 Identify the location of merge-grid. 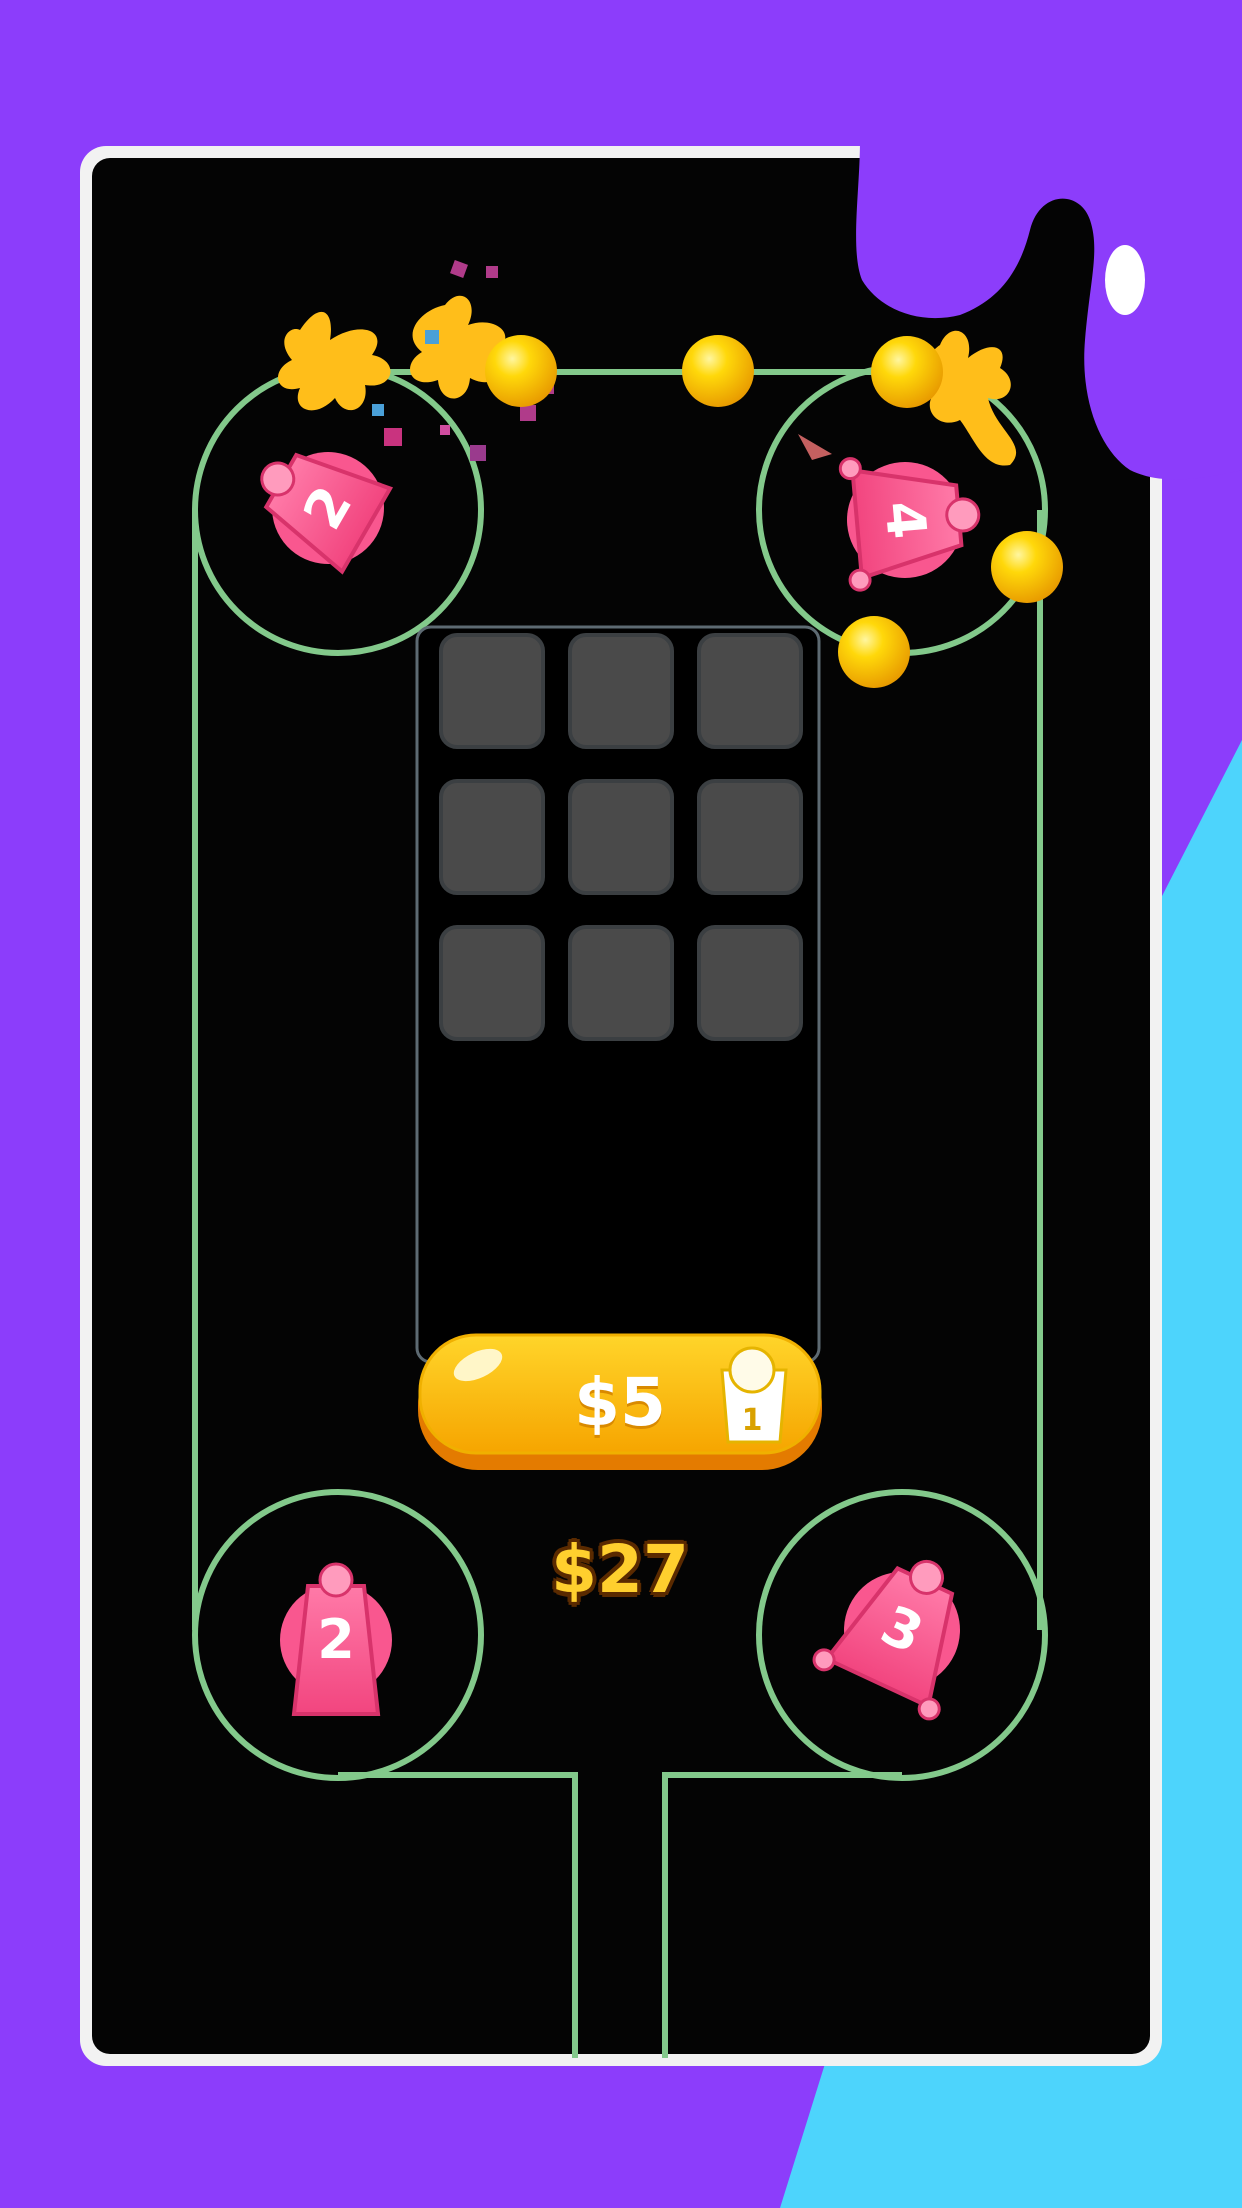
(621, 837).